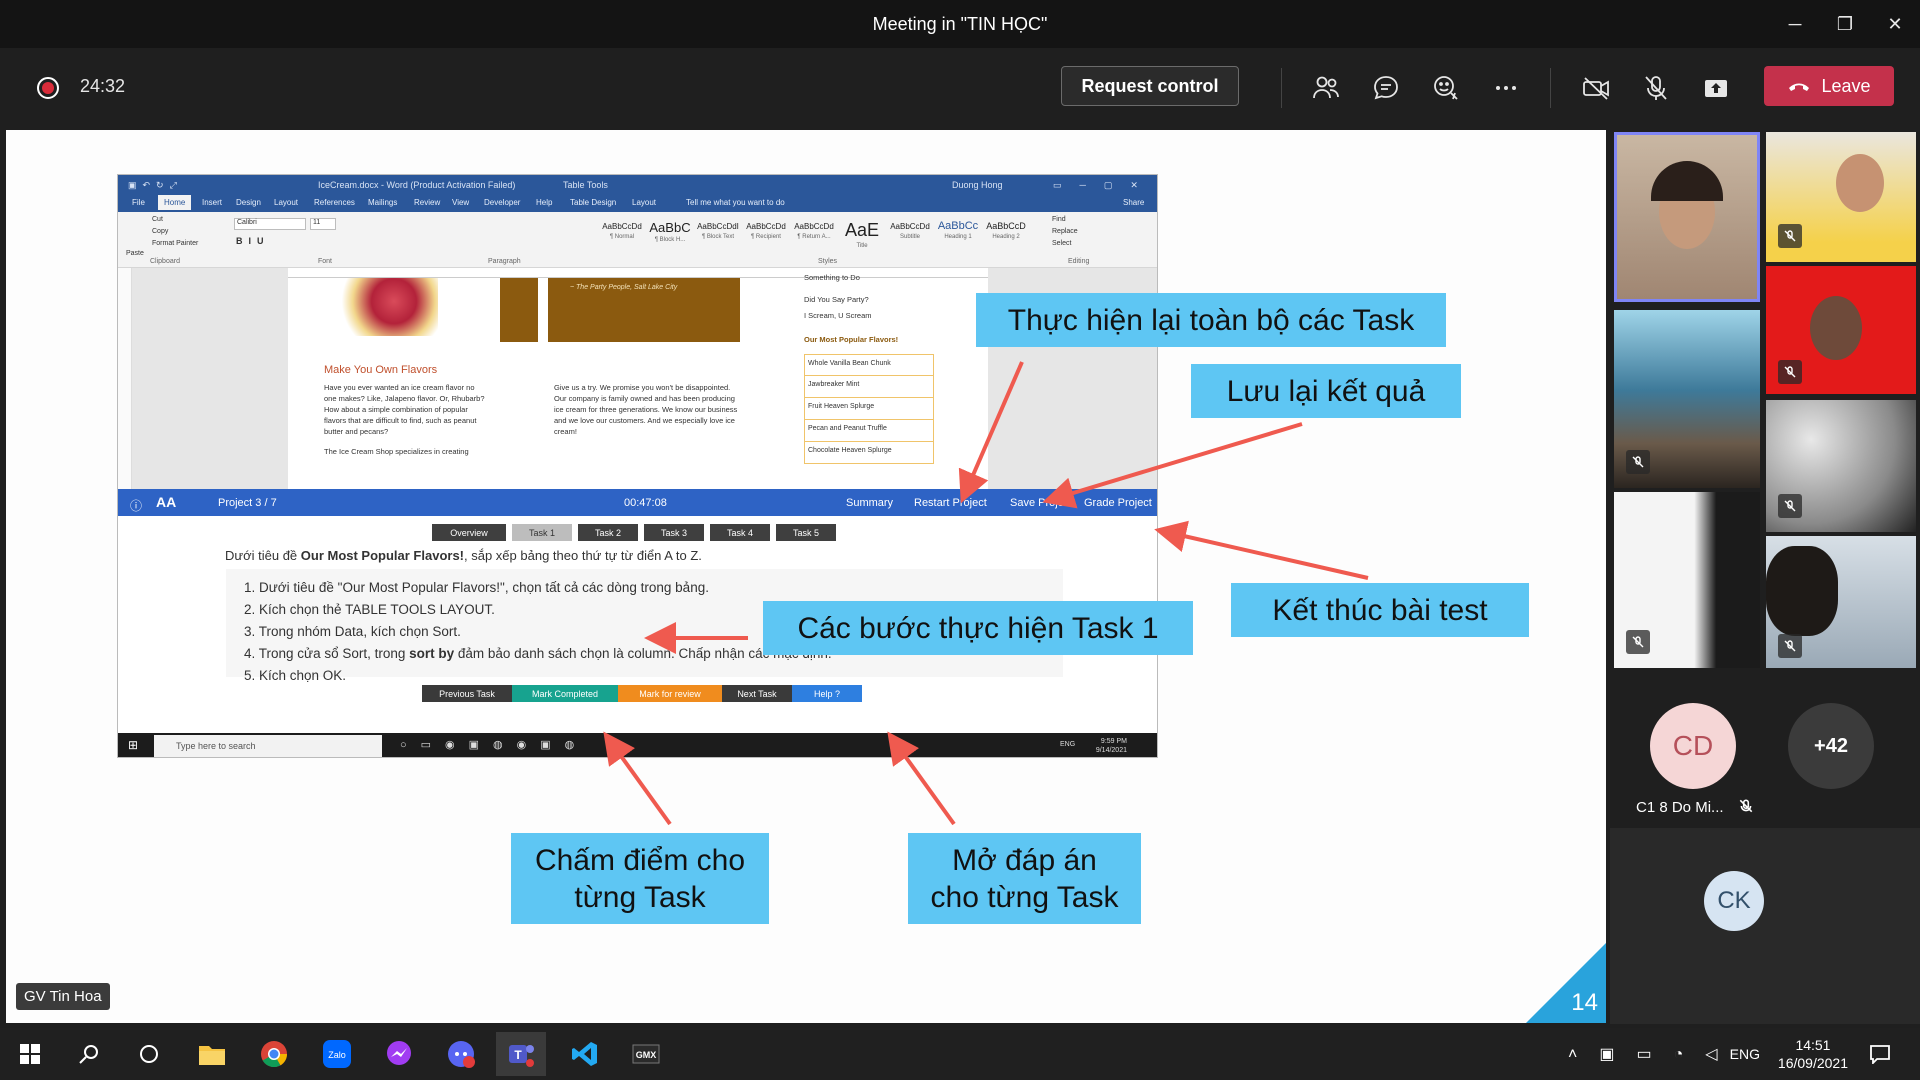  Describe the element at coordinates (399, 1054) in the screenshot. I see `messenger-icon` at that location.